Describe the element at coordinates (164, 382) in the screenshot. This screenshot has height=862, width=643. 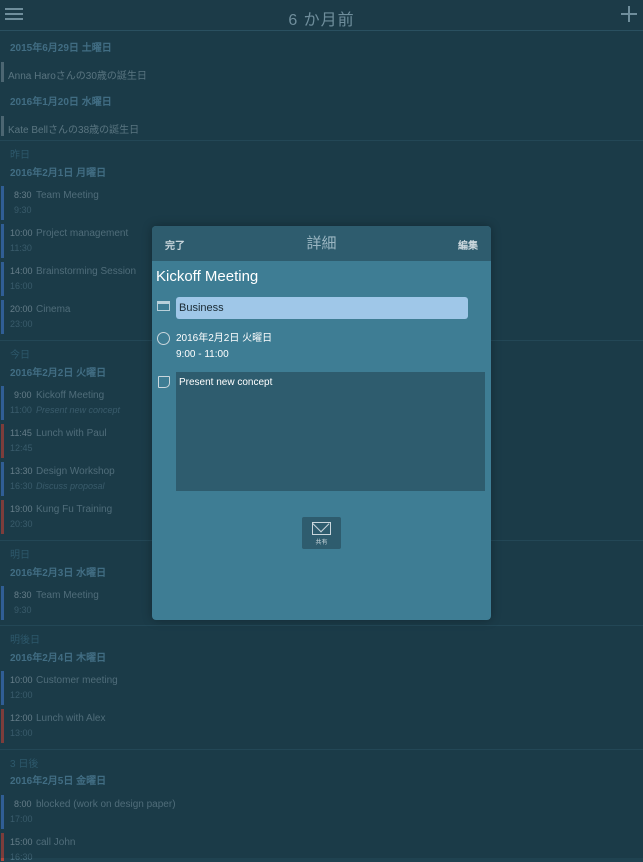
I see `note-icon` at that location.